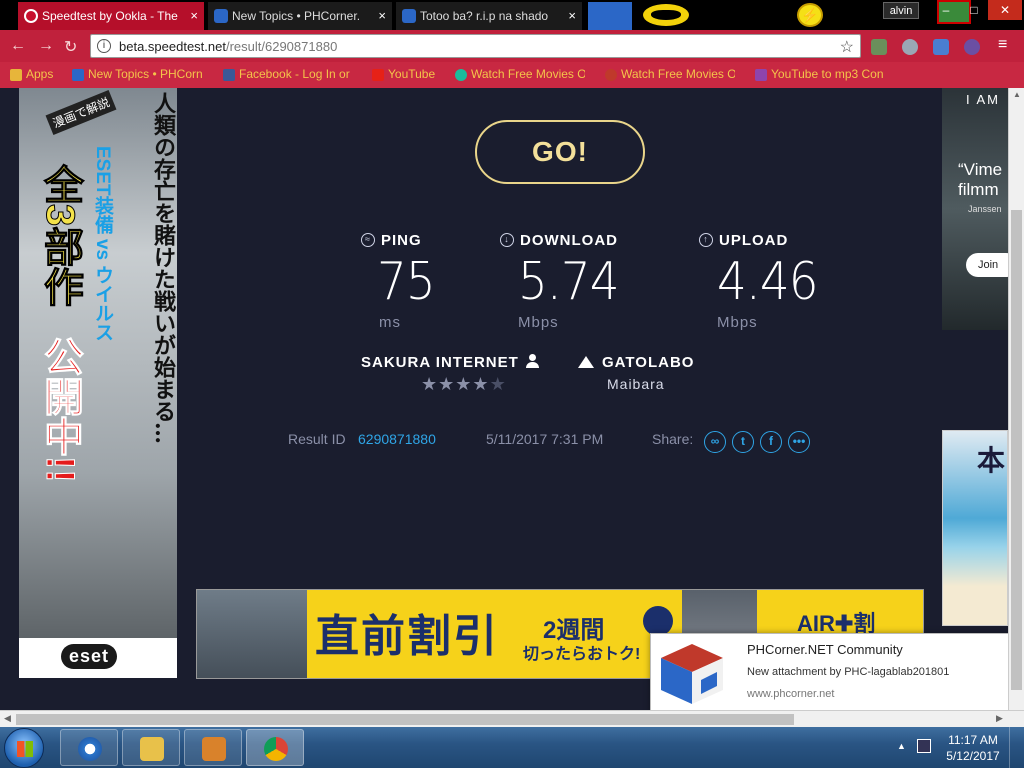 The image size is (1024, 768). I want to click on ad-text: “Vime filmm, so click(980, 179).